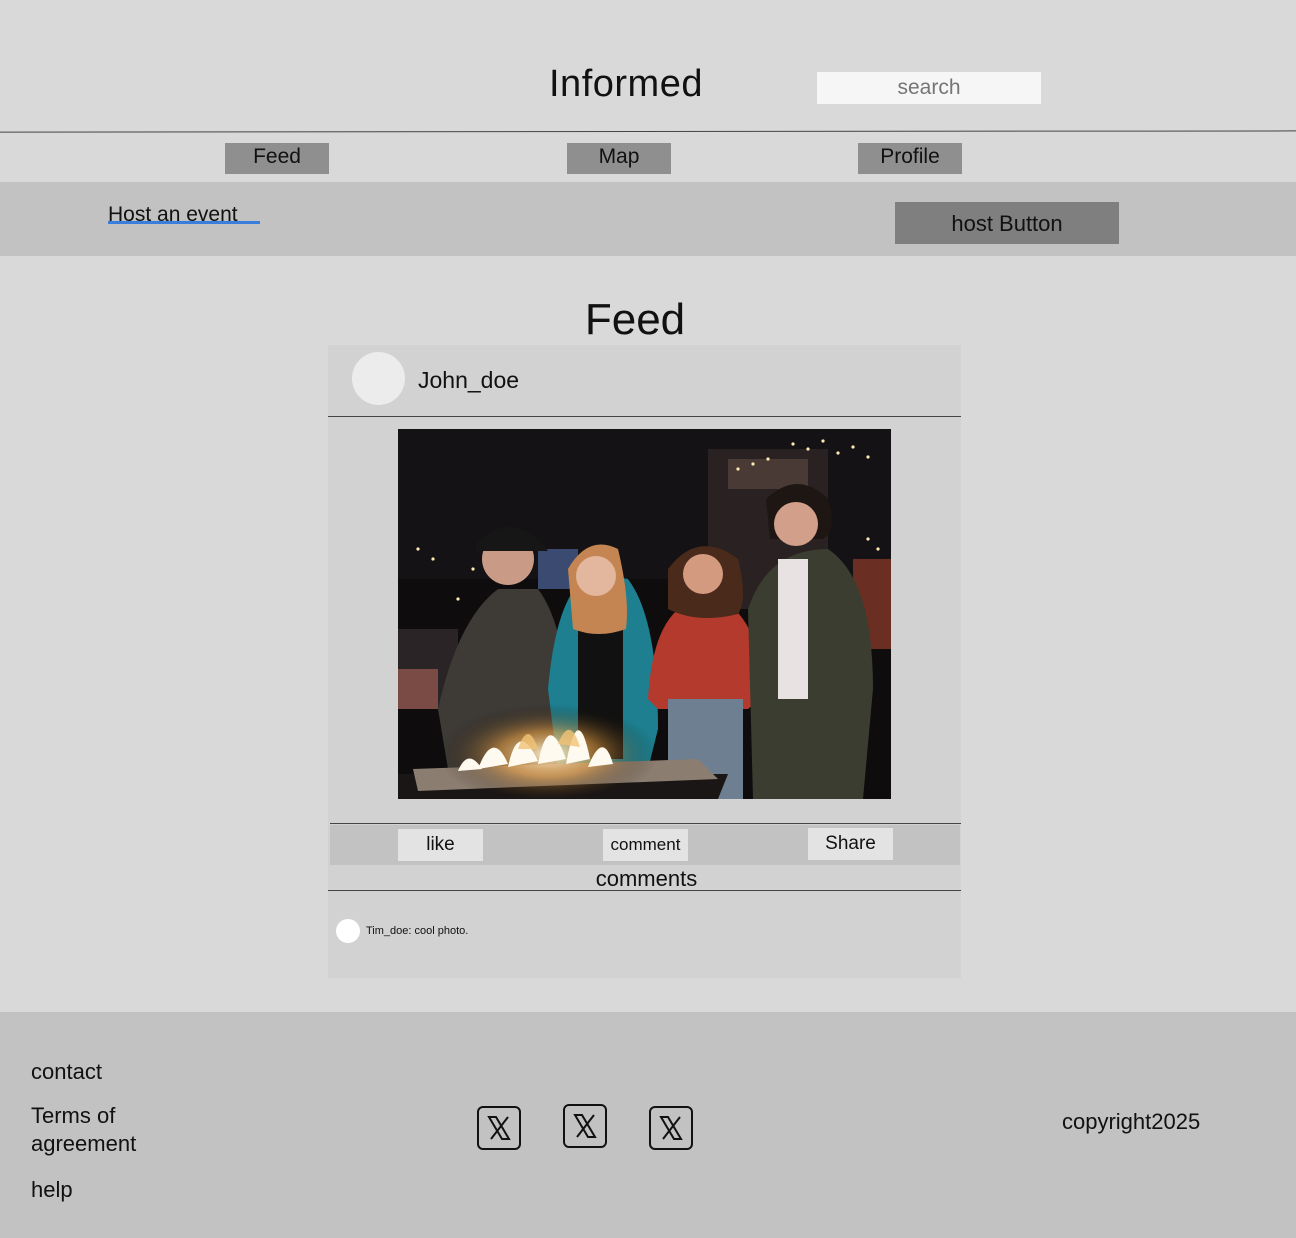 The image size is (1296, 1238). What do you see at coordinates (644, 416) in the screenshot?
I see `post-header-divider` at bounding box center [644, 416].